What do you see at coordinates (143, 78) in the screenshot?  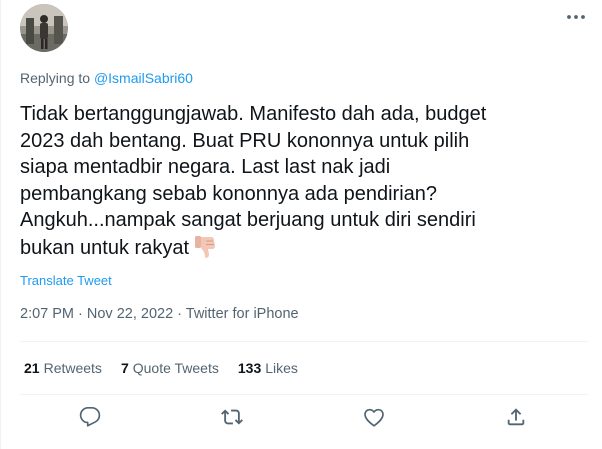 I see `replying-handle-link: @IsmailSabri60` at bounding box center [143, 78].